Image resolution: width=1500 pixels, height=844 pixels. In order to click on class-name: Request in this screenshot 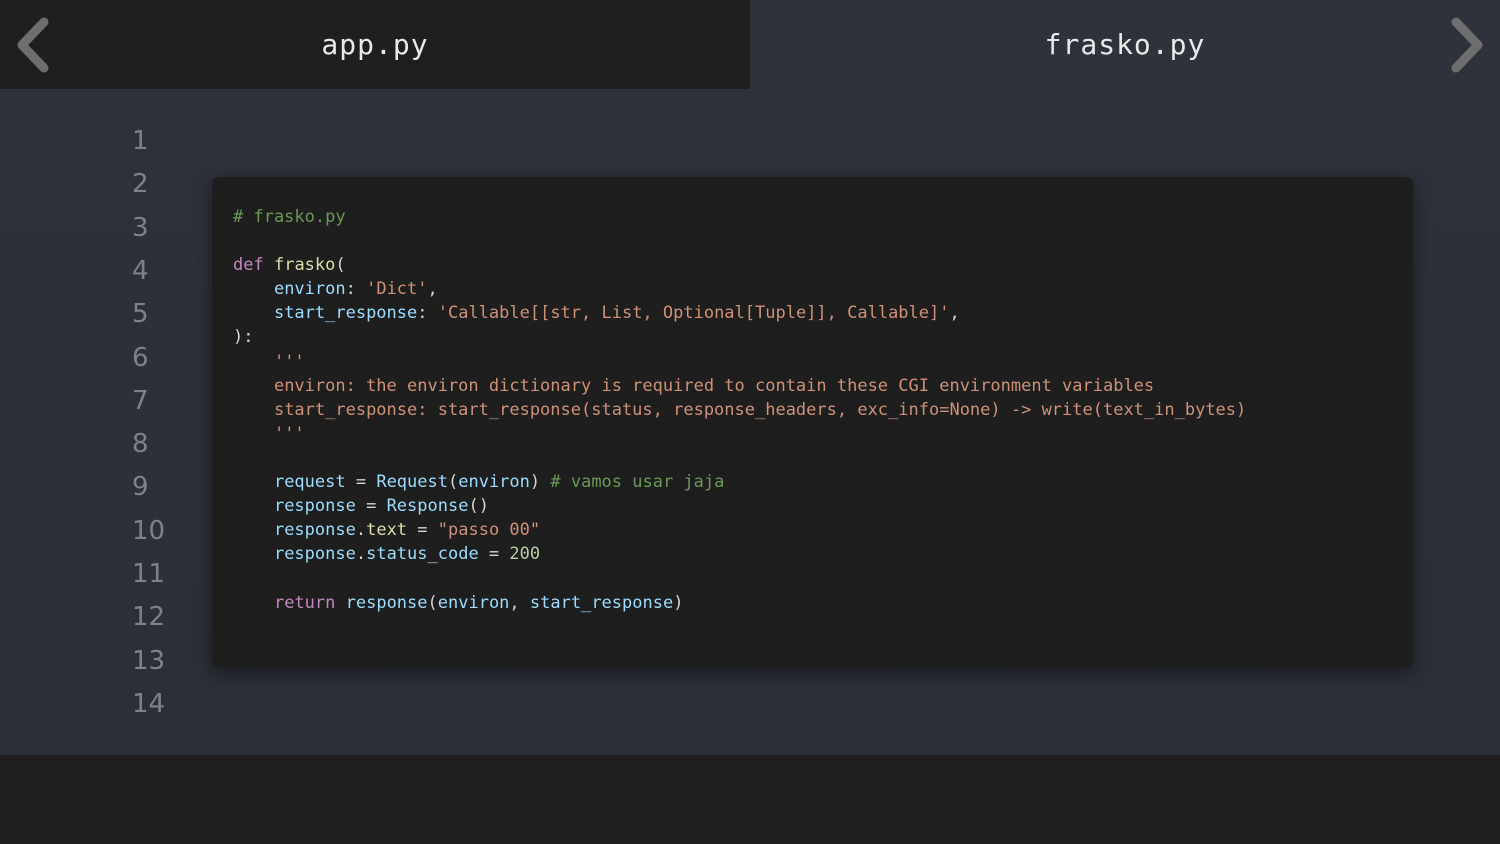, I will do `click(412, 482)`.